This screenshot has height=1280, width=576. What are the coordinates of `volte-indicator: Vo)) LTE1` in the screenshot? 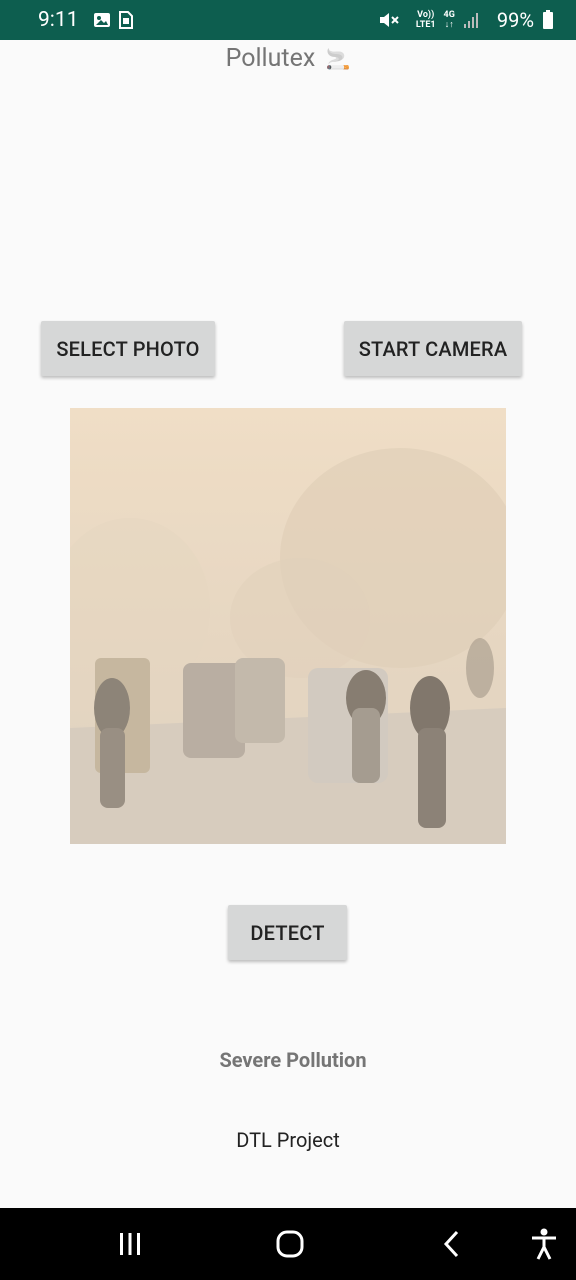 It's located at (426, 20).